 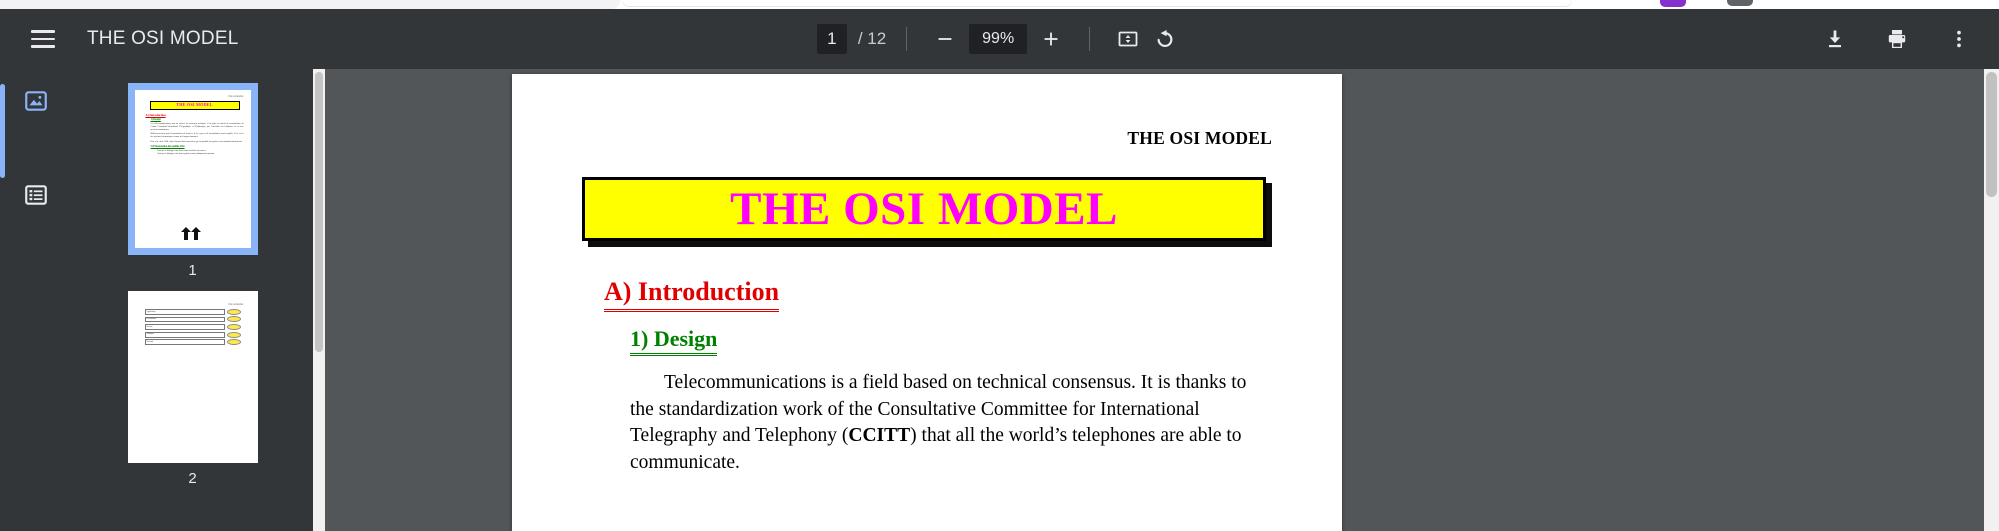 I want to click on zoom-level-input: 99%, so click(x=998, y=39).